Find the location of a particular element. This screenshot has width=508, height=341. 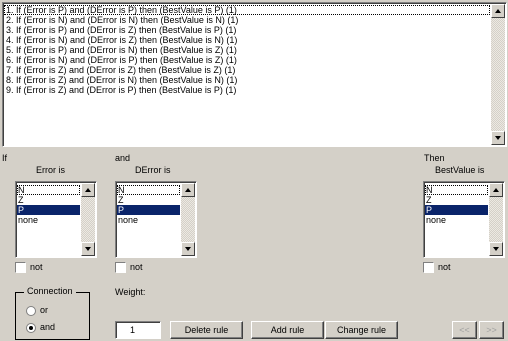

bestvalue-list-scrollbar is located at coordinates (496, 219).